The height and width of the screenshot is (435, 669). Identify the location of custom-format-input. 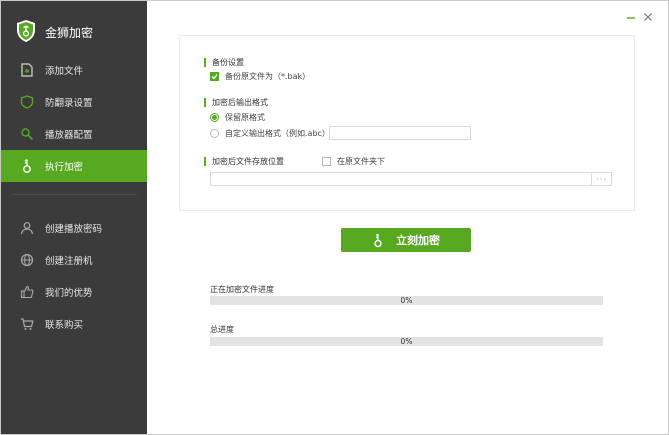
(400, 133).